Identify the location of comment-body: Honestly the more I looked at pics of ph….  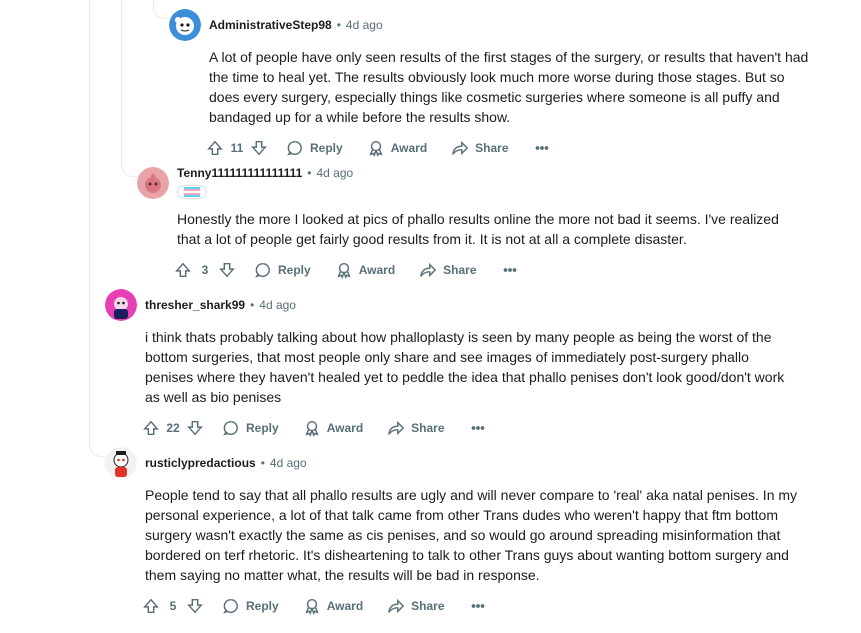
(478, 229).